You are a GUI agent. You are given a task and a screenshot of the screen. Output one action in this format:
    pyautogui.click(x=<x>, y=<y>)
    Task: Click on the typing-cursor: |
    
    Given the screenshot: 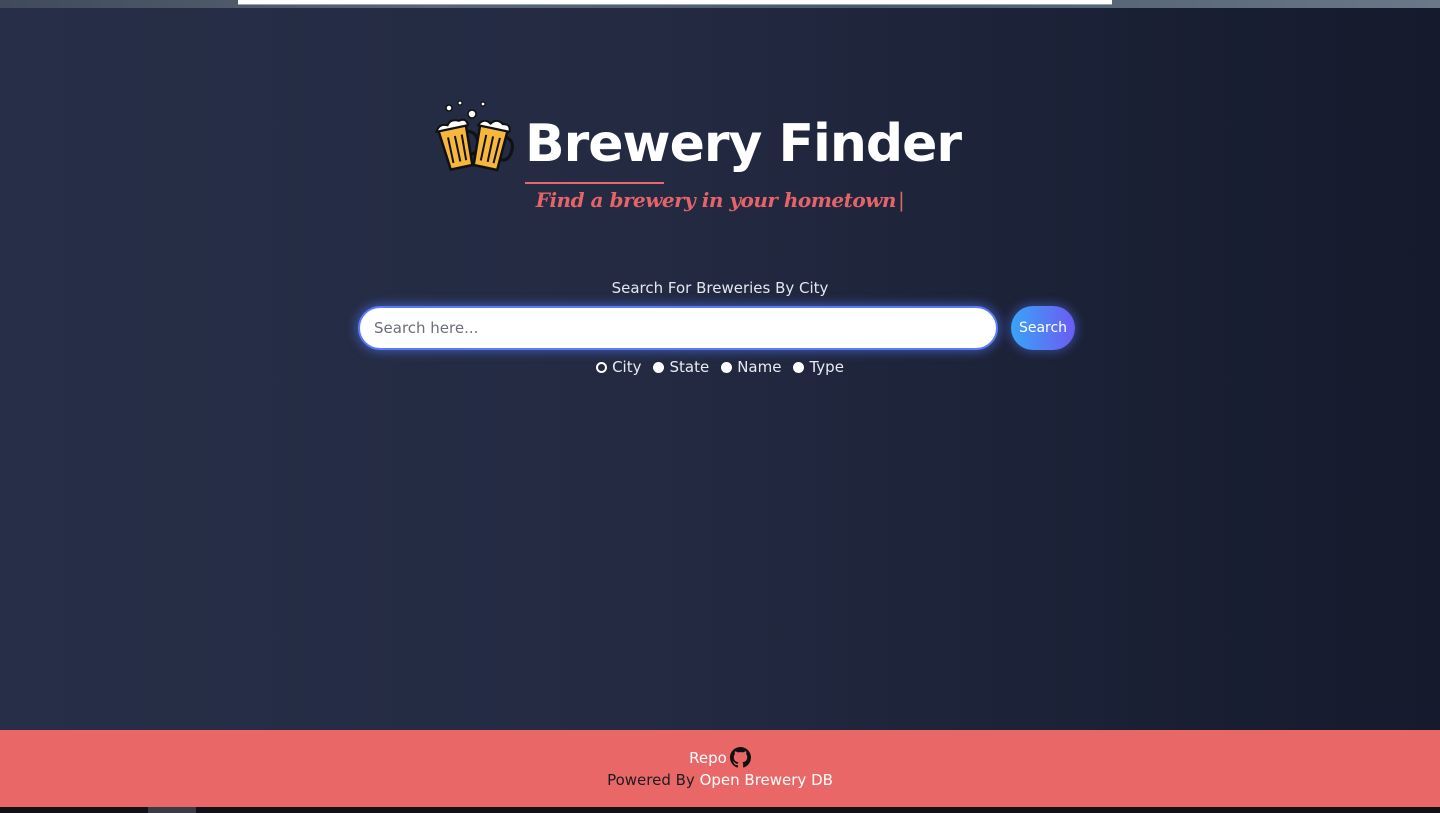 What is the action you would take?
    pyautogui.click(x=901, y=200)
    